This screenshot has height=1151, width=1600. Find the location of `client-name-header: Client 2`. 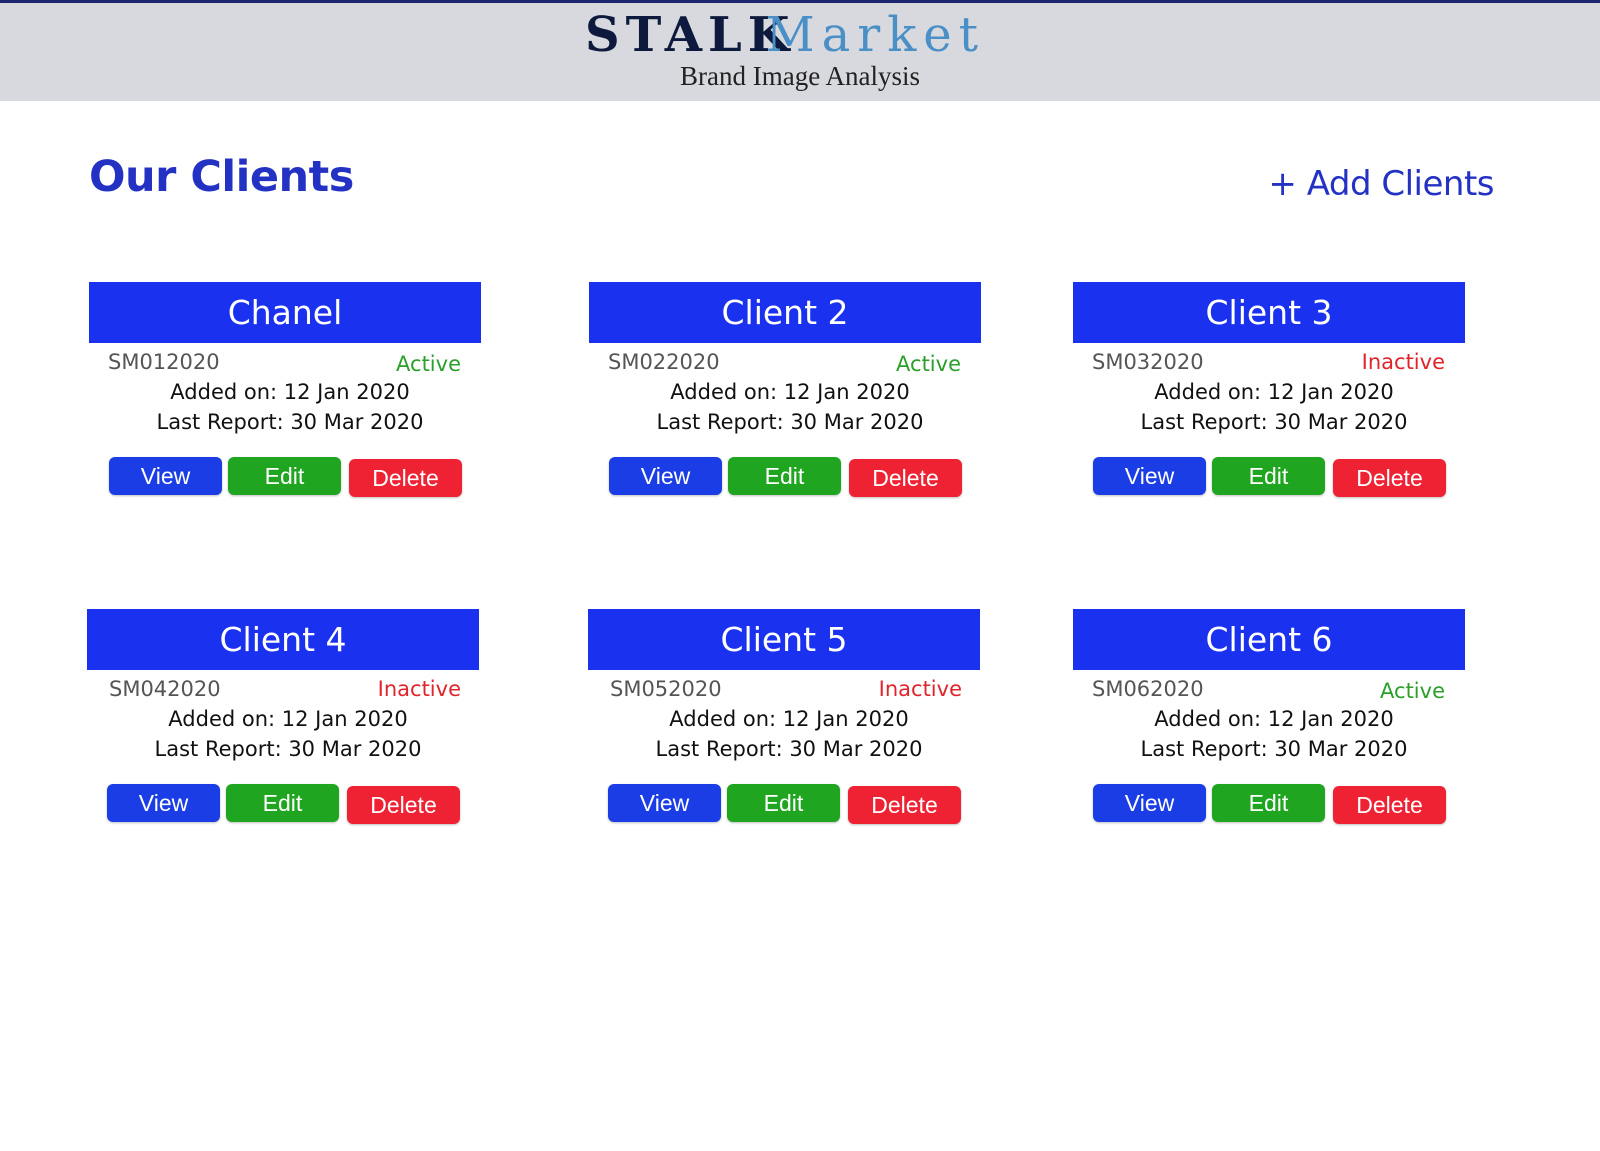

client-name-header: Client 2 is located at coordinates (785, 312).